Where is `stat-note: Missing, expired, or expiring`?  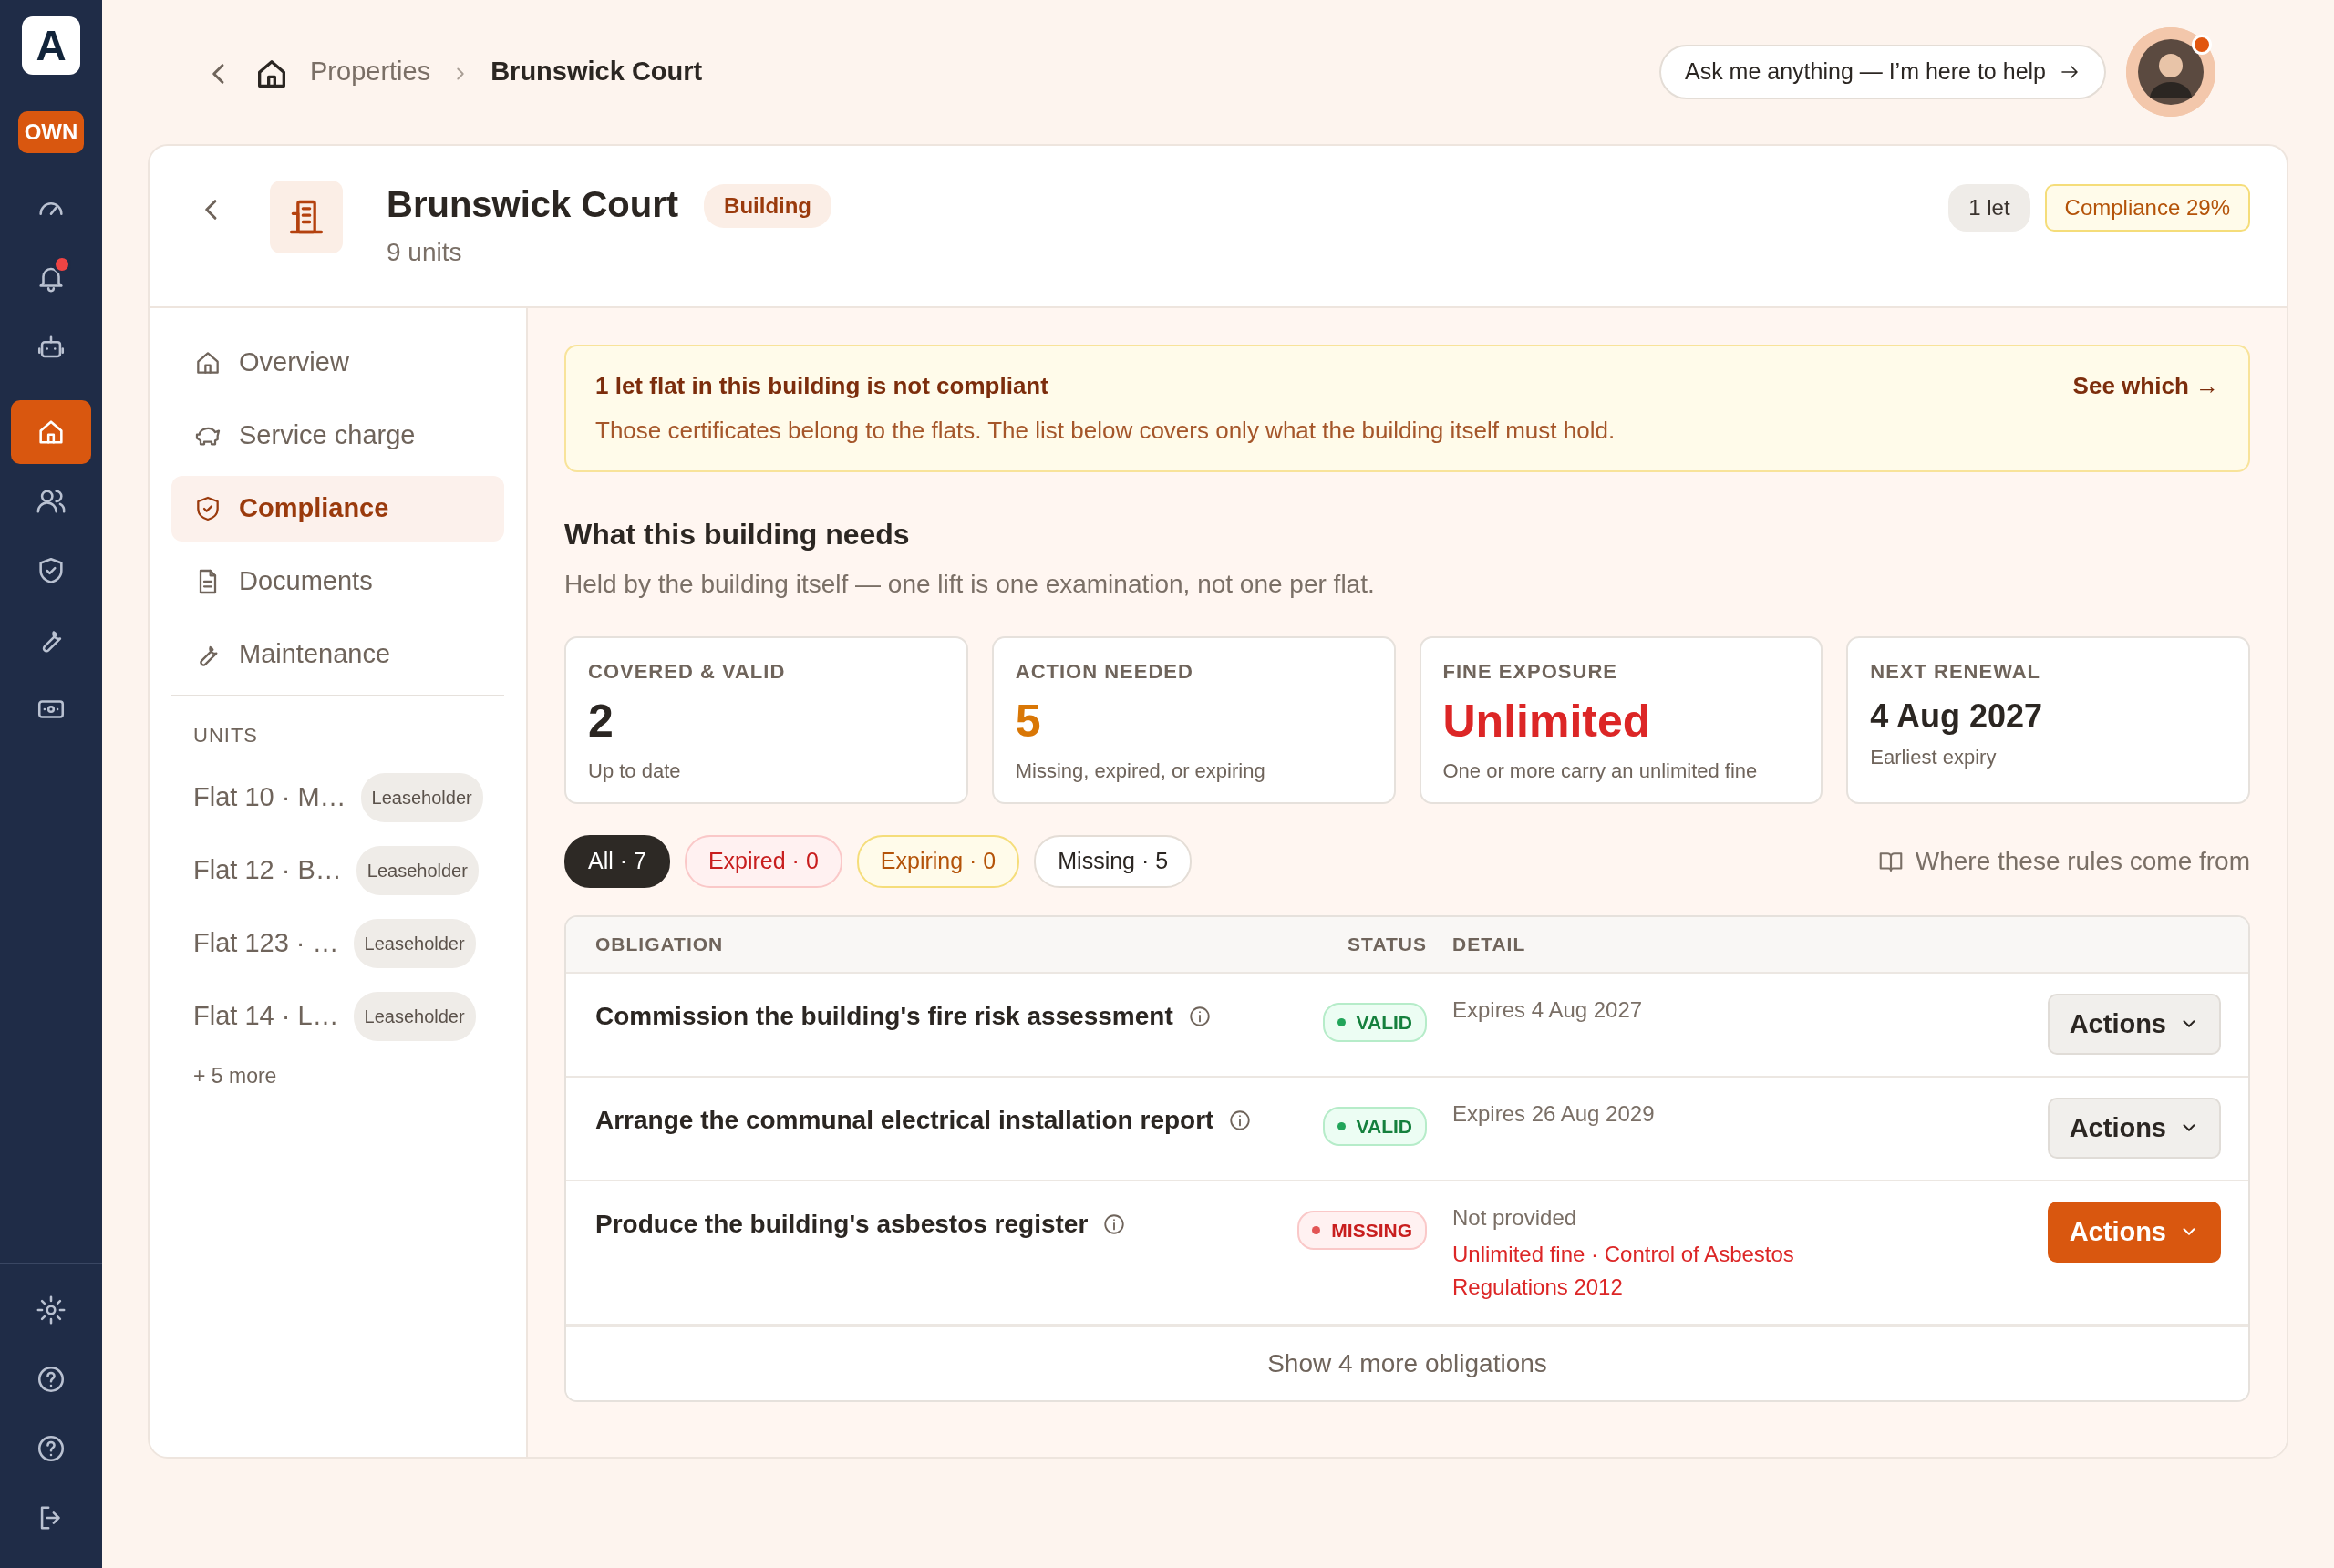
stat-note: Missing, expired, or expiring is located at coordinates (1140, 771).